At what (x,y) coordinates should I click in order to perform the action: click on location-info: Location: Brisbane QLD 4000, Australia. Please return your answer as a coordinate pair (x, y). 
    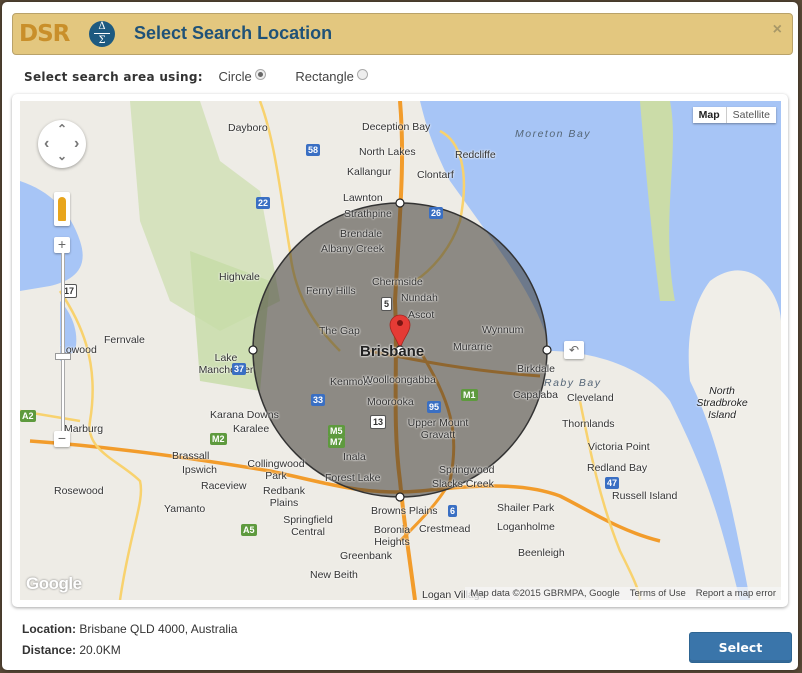
    Looking at the image, I should click on (129, 629).